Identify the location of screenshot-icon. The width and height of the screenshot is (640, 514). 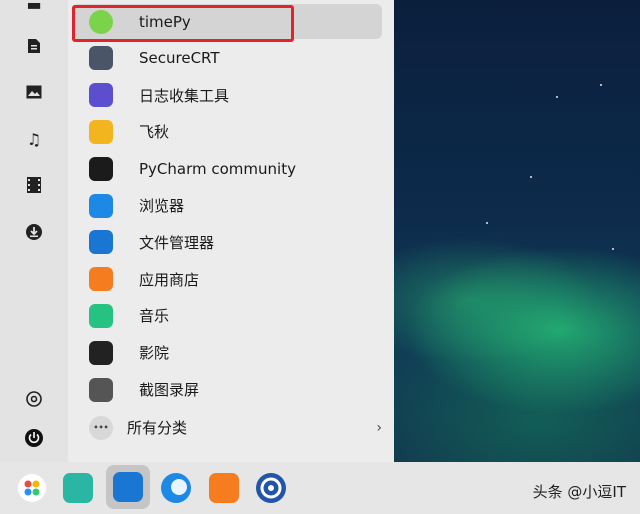
(101, 389).